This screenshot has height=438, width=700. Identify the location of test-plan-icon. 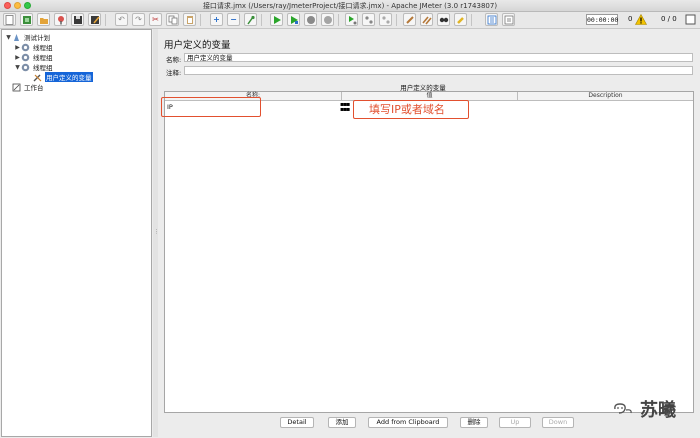
(16, 37).